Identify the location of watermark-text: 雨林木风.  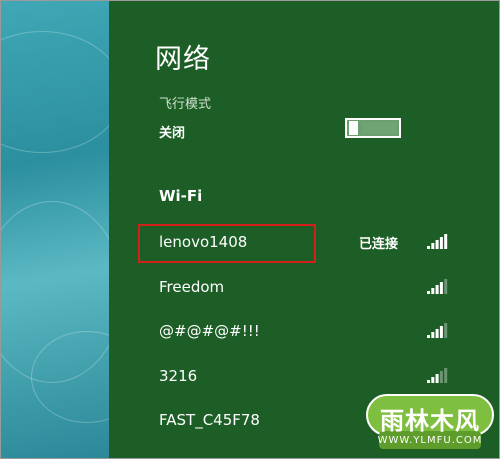
(430, 421).